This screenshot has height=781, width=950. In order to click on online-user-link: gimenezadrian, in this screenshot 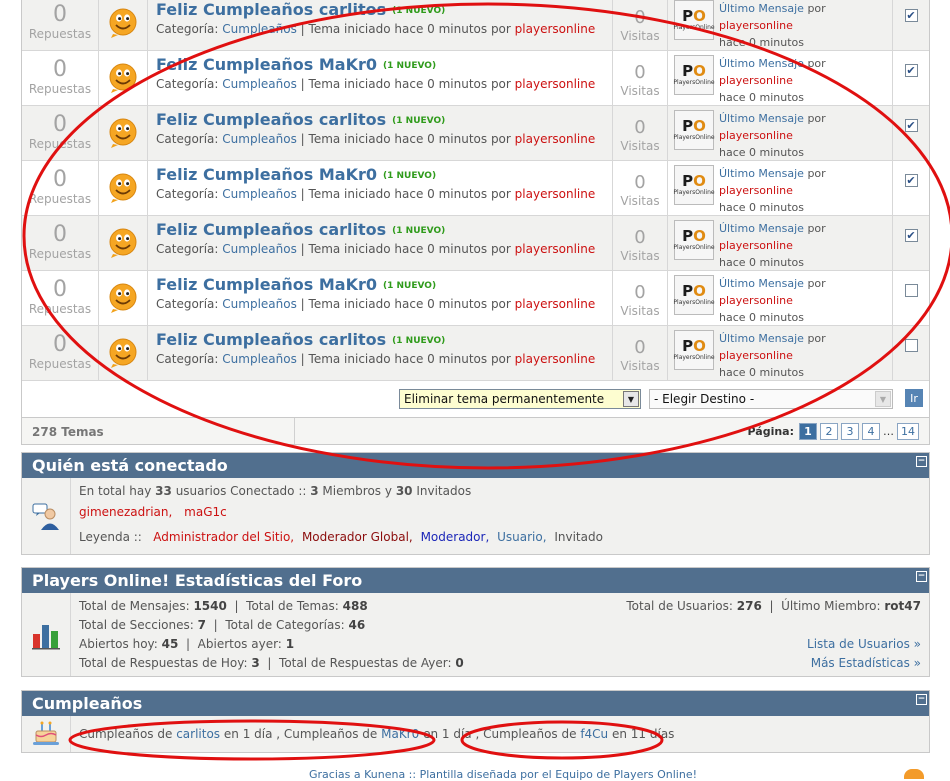, I will do `click(125, 512)`.